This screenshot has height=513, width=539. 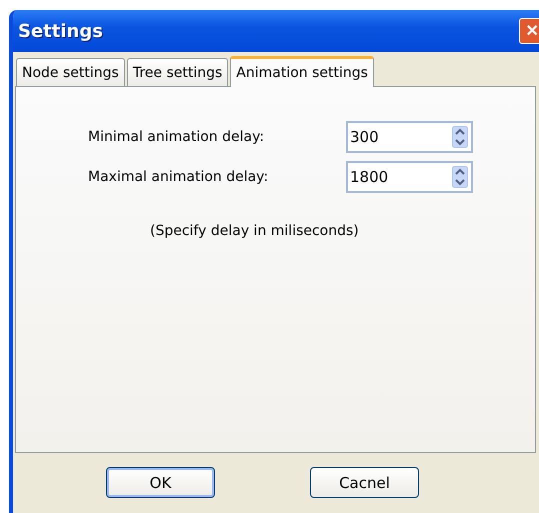 What do you see at coordinates (409, 177) in the screenshot?
I see `spin-field: 1800` at bounding box center [409, 177].